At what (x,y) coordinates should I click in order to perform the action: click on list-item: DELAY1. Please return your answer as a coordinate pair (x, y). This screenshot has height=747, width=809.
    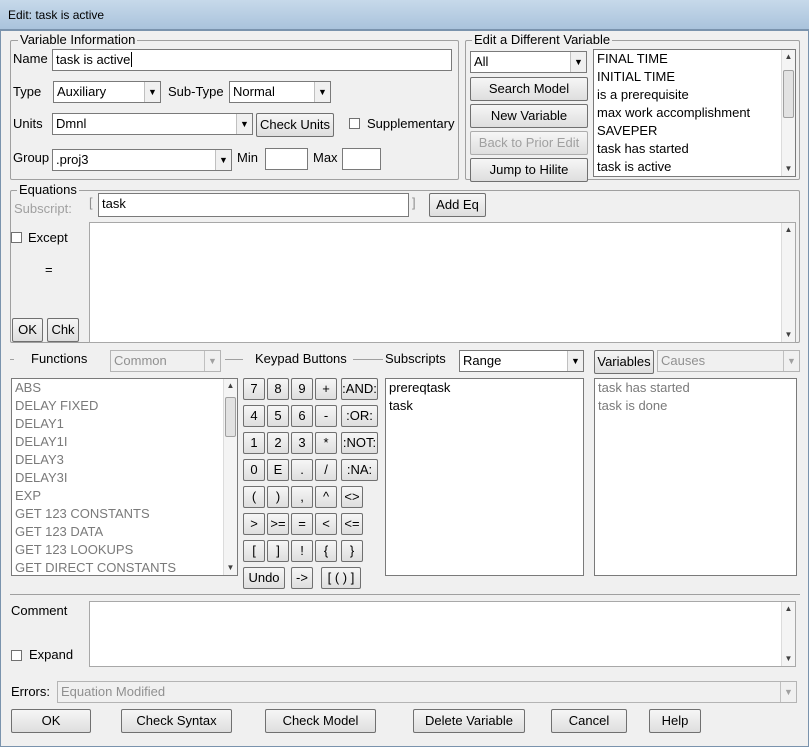
    Looking at the image, I should click on (124, 424).